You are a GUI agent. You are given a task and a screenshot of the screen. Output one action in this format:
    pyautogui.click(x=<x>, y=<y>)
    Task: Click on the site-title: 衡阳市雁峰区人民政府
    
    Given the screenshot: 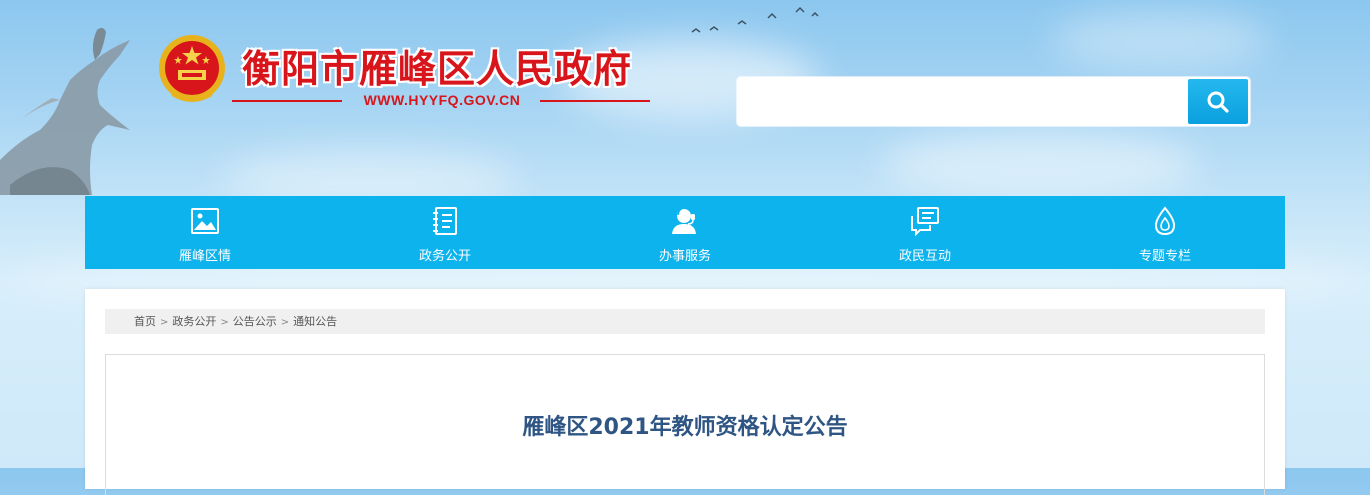 What is the action you would take?
    pyautogui.click(x=437, y=69)
    